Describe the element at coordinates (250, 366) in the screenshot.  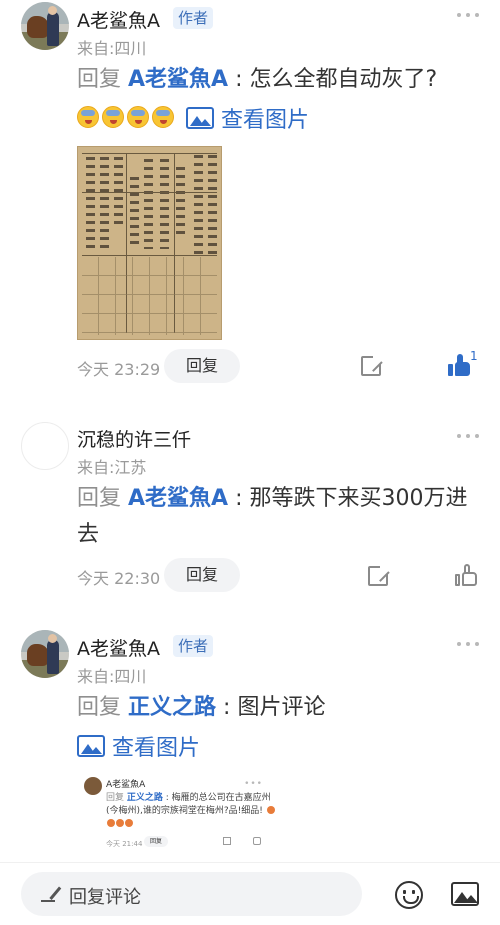
I see `comment-footer: 今天 23:29 回复 1` at that location.